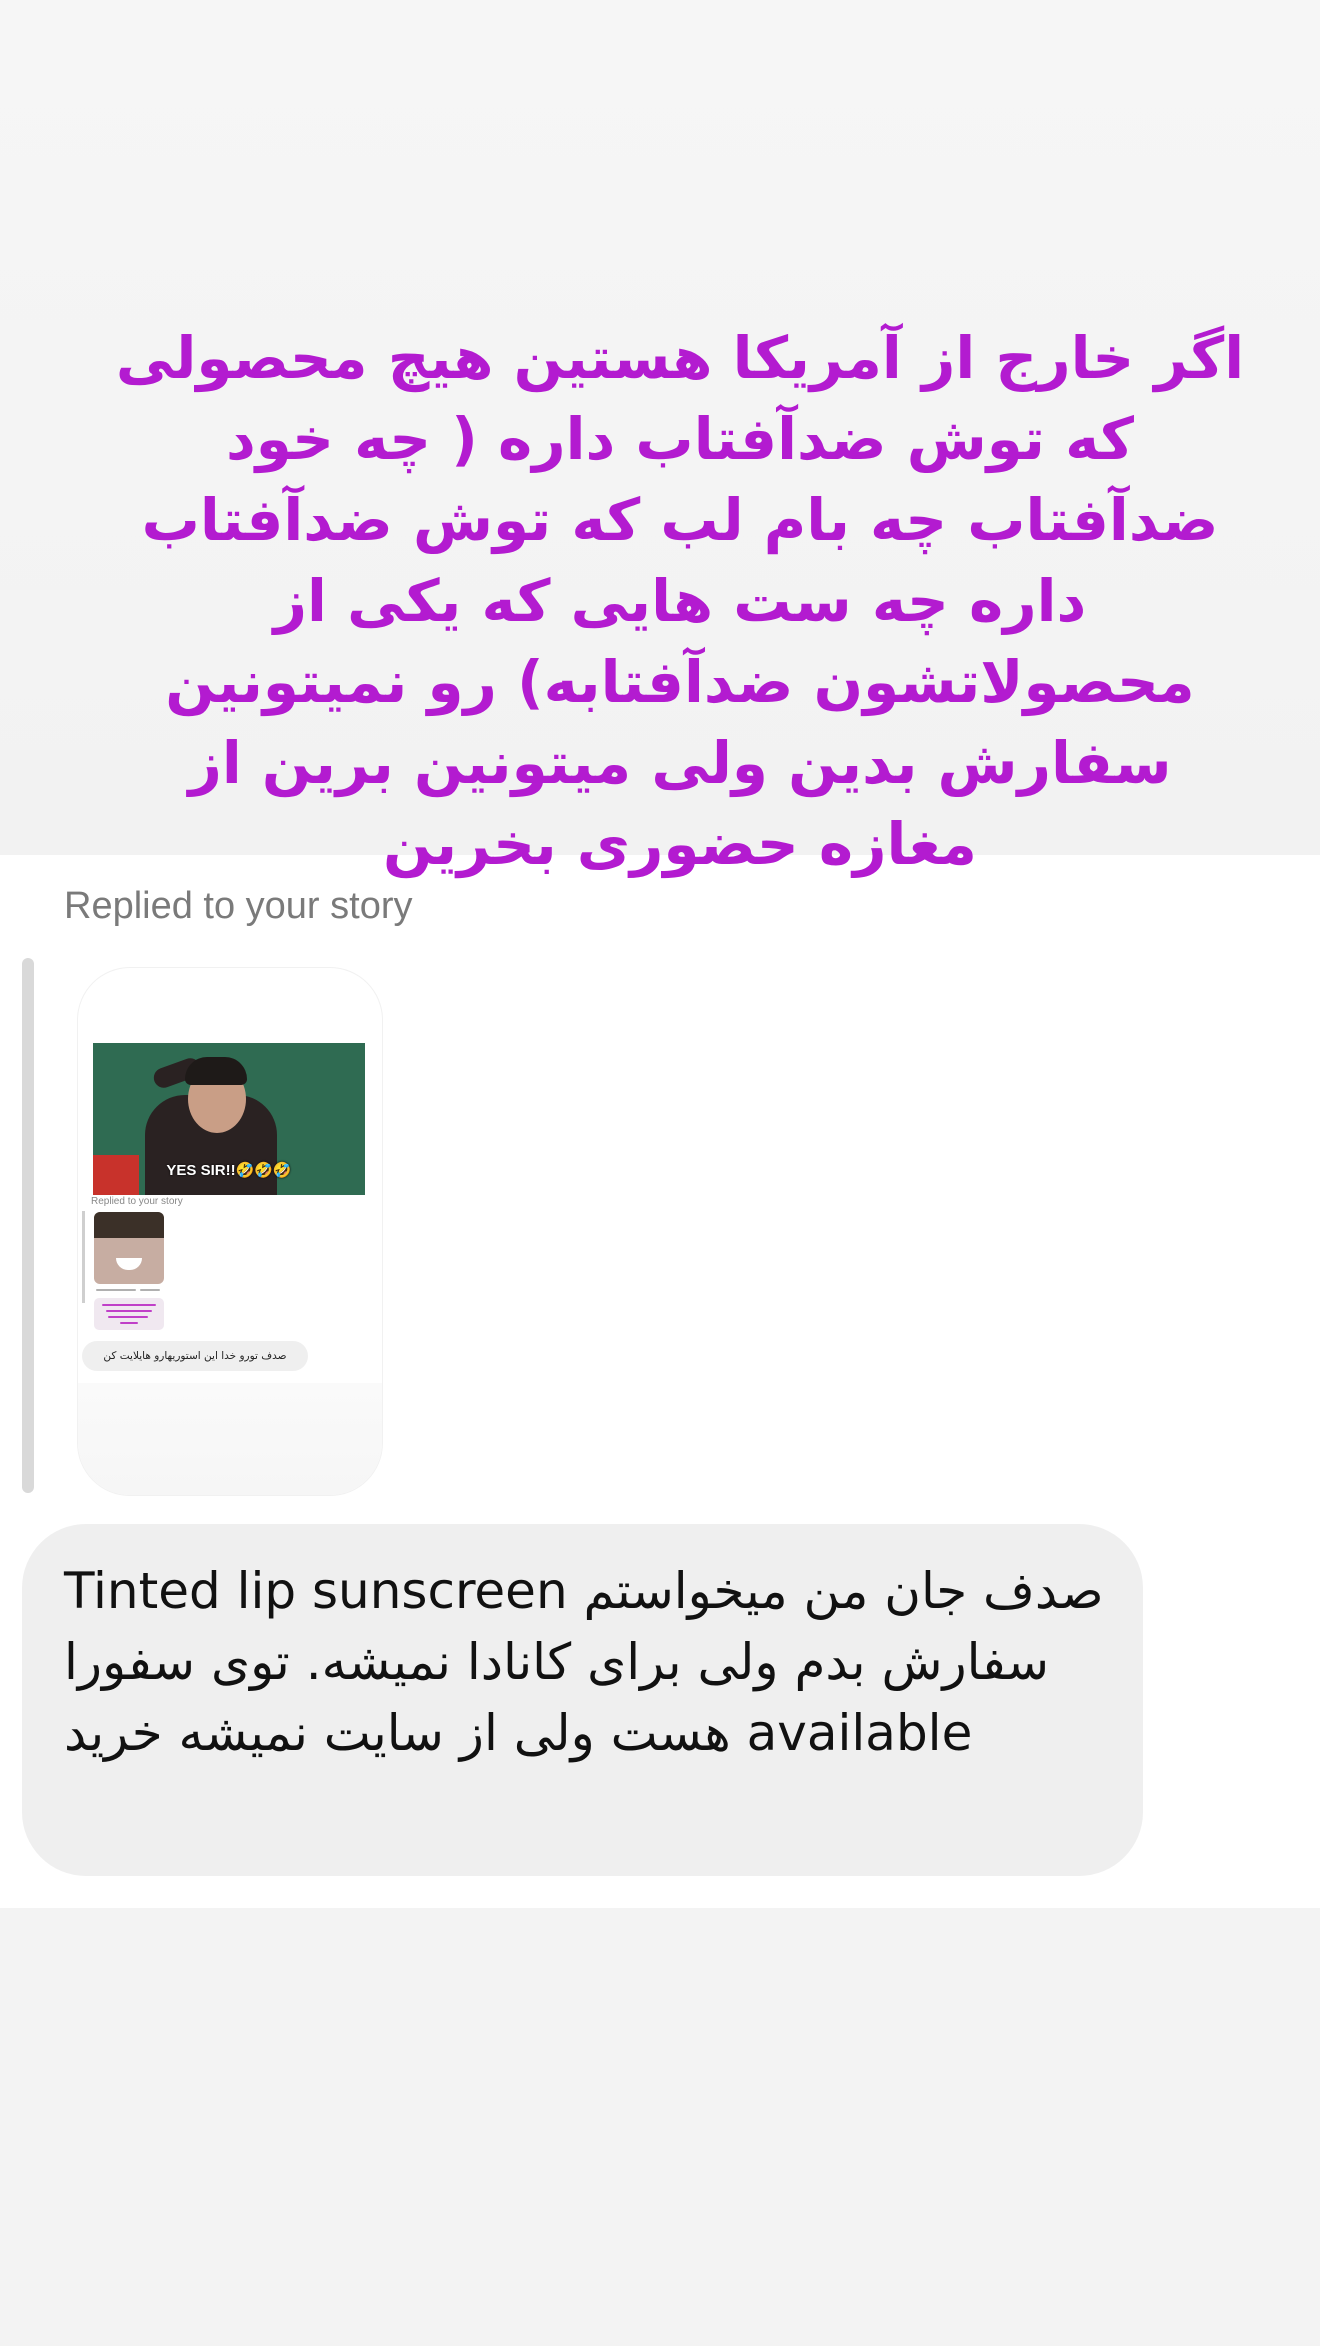 This screenshot has width=1320, height=2346. What do you see at coordinates (129, 1225) in the screenshot?
I see `mini-photo-hair` at bounding box center [129, 1225].